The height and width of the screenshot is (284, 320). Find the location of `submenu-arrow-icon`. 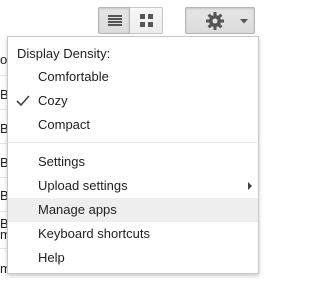

submenu-arrow-icon is located at coordinates (250, 186).